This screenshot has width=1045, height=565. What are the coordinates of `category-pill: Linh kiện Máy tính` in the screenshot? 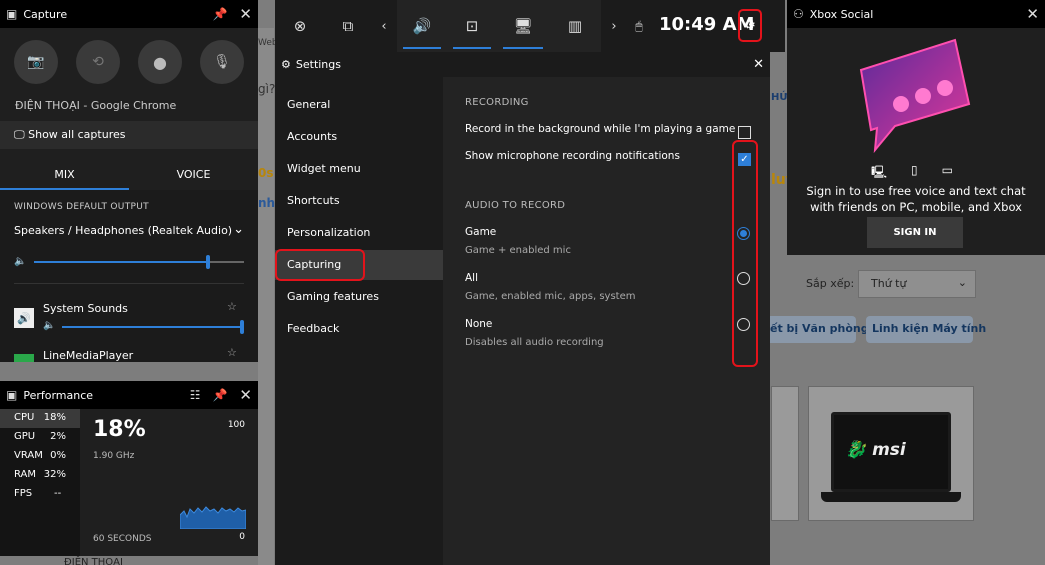 It's located at (926, 329).